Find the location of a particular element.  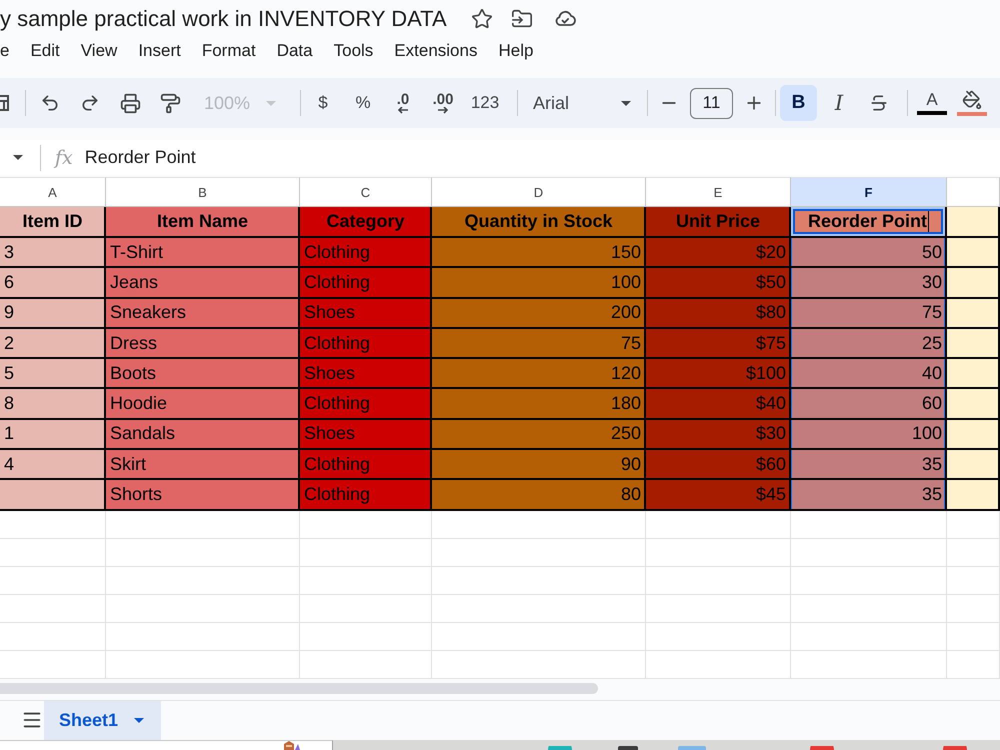

building-icon is located at coordinates (291, 745).